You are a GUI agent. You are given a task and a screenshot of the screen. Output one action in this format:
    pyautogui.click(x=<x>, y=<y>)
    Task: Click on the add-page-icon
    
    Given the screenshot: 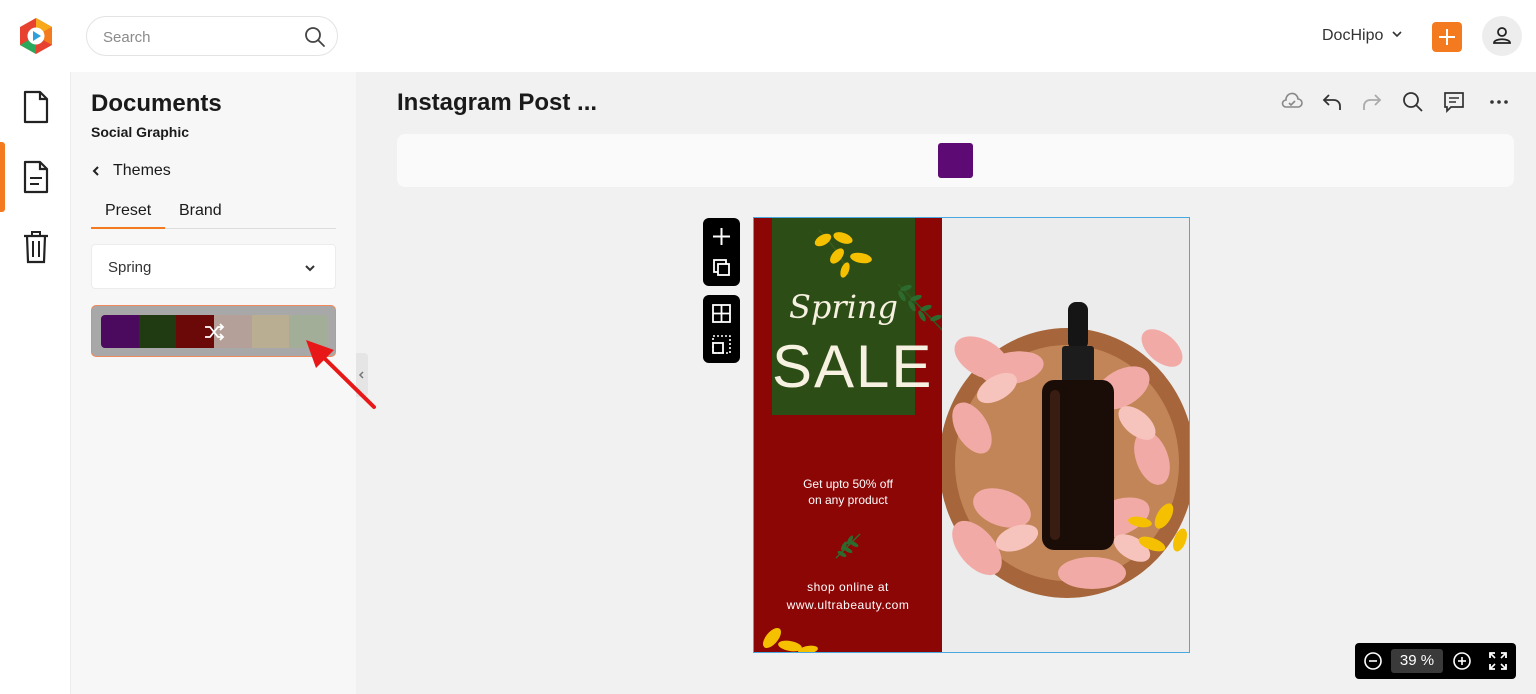 What is the action you would take?
    pyautogui.click(x=721, y=236)
    